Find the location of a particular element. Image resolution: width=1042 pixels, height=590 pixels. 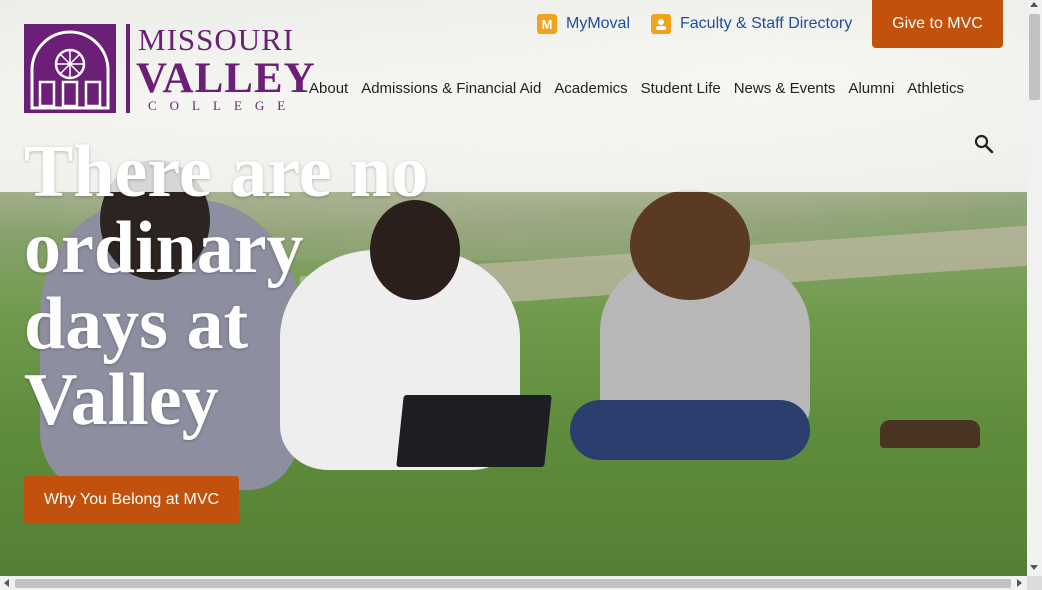

contact-badge-icon is located at coordinates (661, 24).